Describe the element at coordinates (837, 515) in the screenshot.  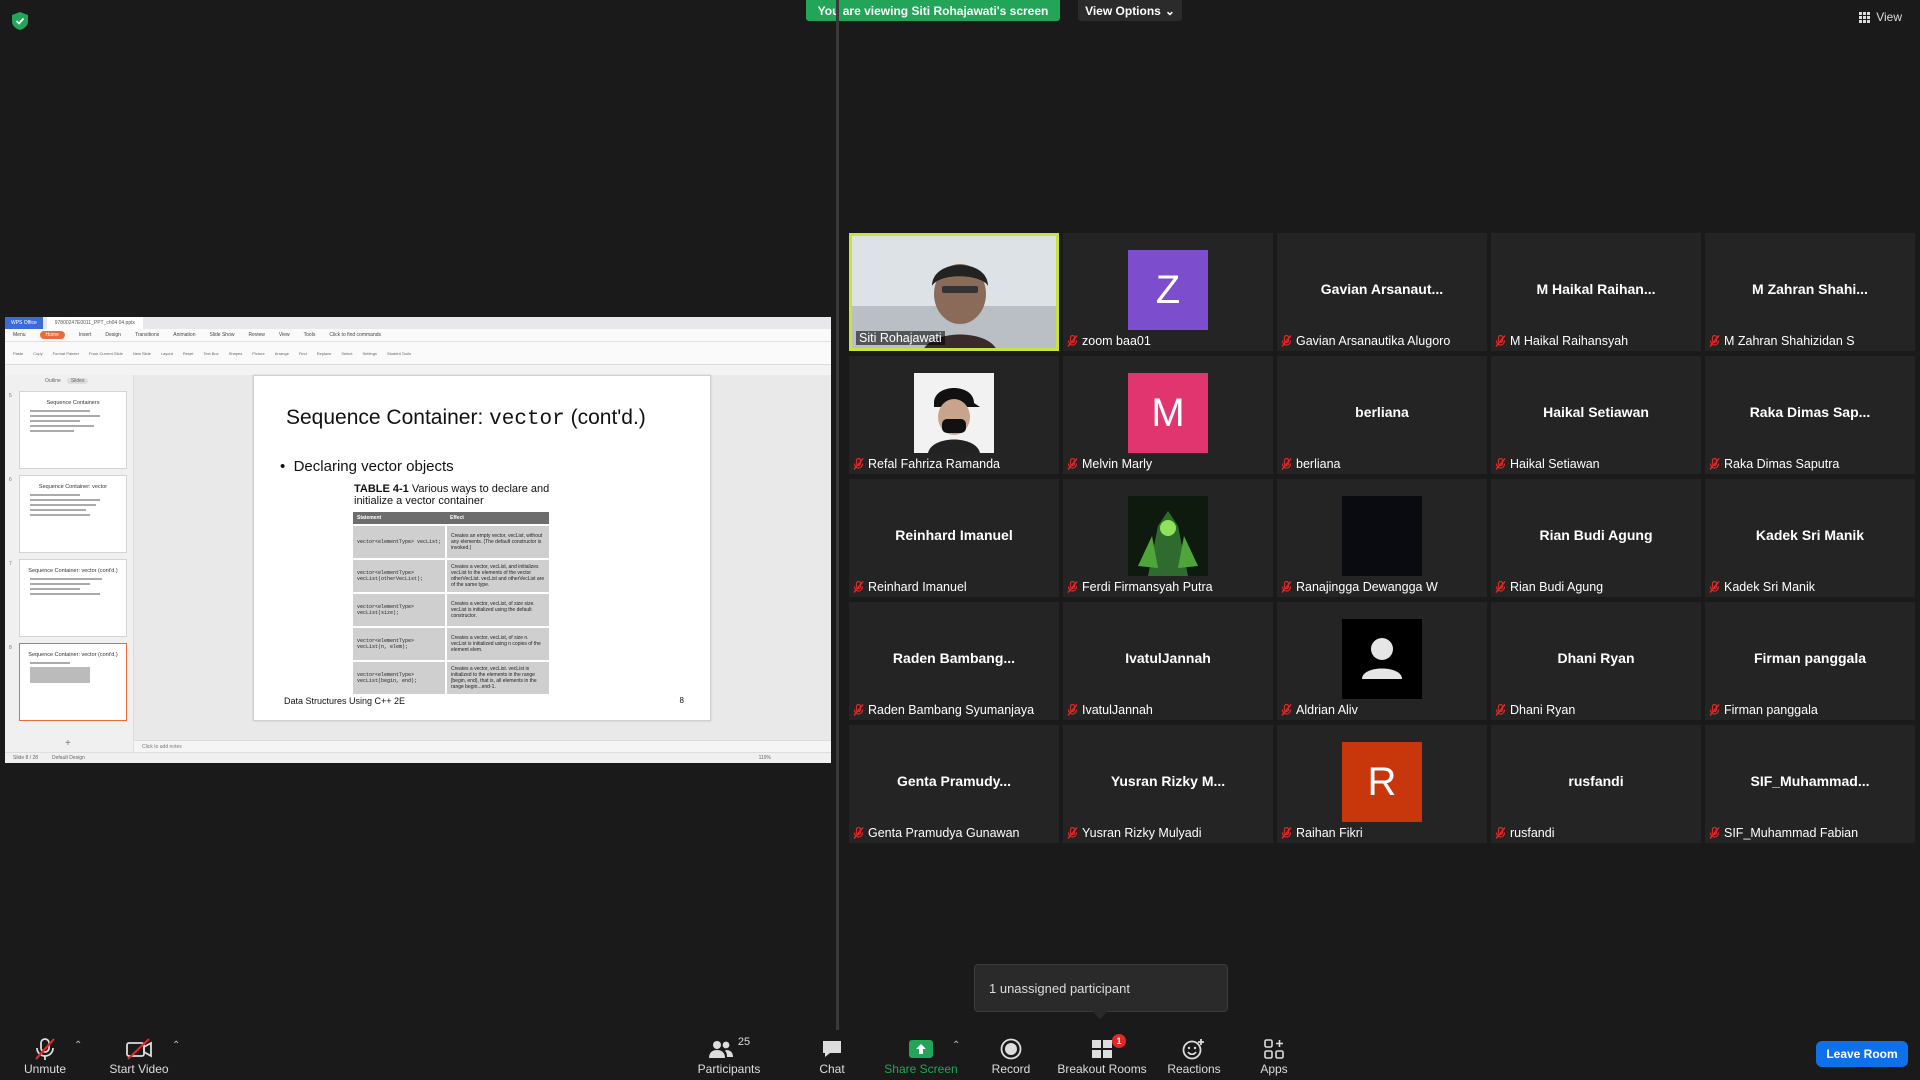
I see `split-divider` at that location.